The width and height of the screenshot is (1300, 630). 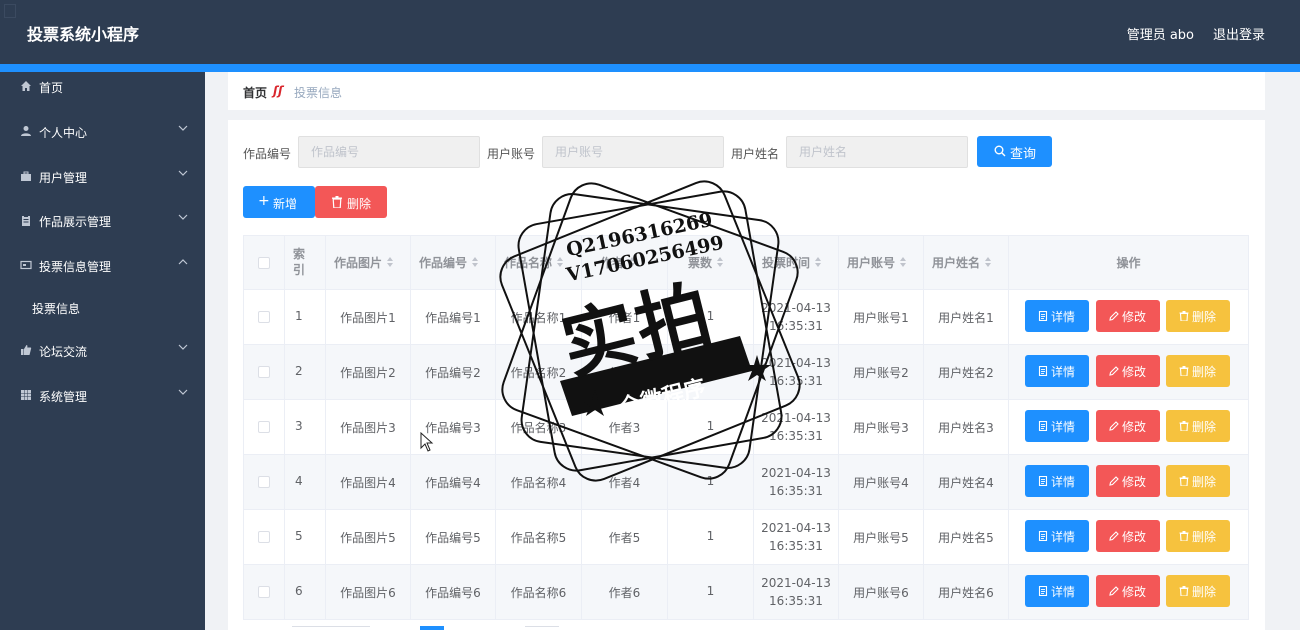 I want to click on table-cell: 作品图片5, so click(x=368, y=537).